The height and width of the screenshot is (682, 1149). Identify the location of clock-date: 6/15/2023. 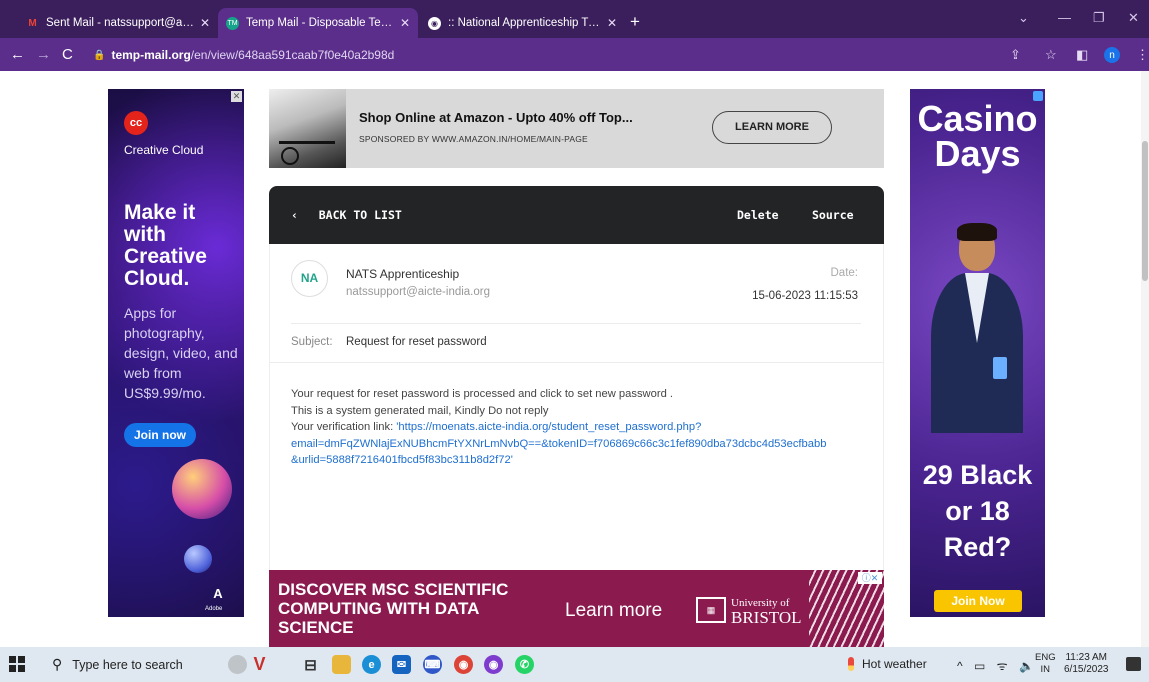
(1086, 669).